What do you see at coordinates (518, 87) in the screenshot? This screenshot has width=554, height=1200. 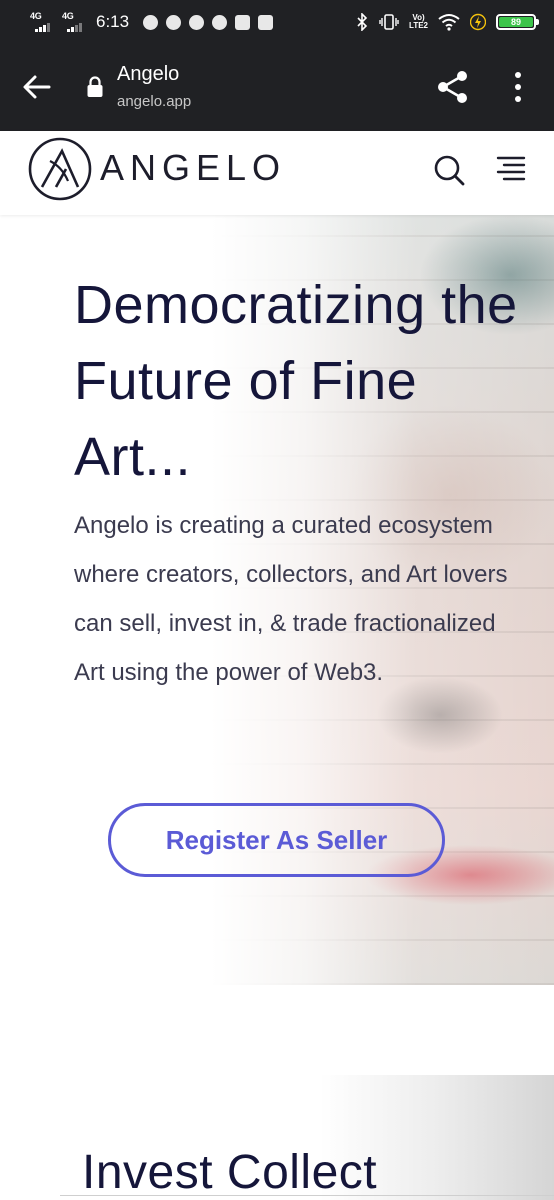 I see `more-options-icon` at bounding box center [518, 87].